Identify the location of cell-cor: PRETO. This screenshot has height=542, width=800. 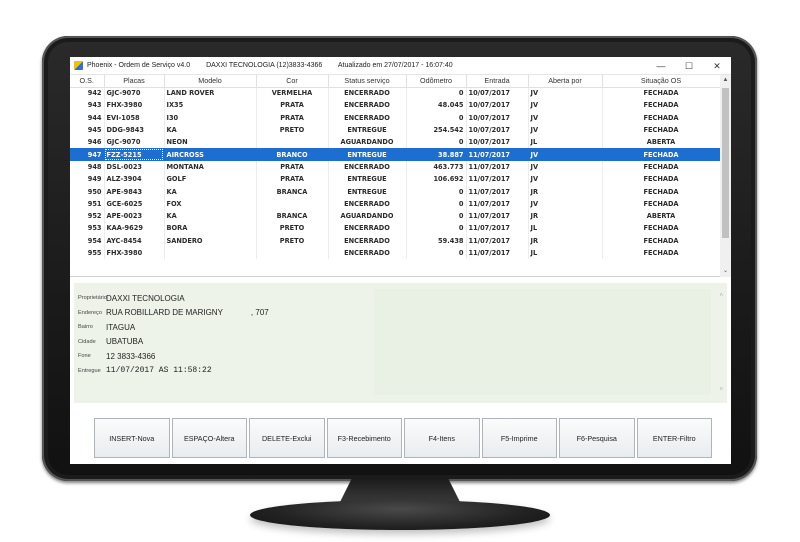
(292, 228).